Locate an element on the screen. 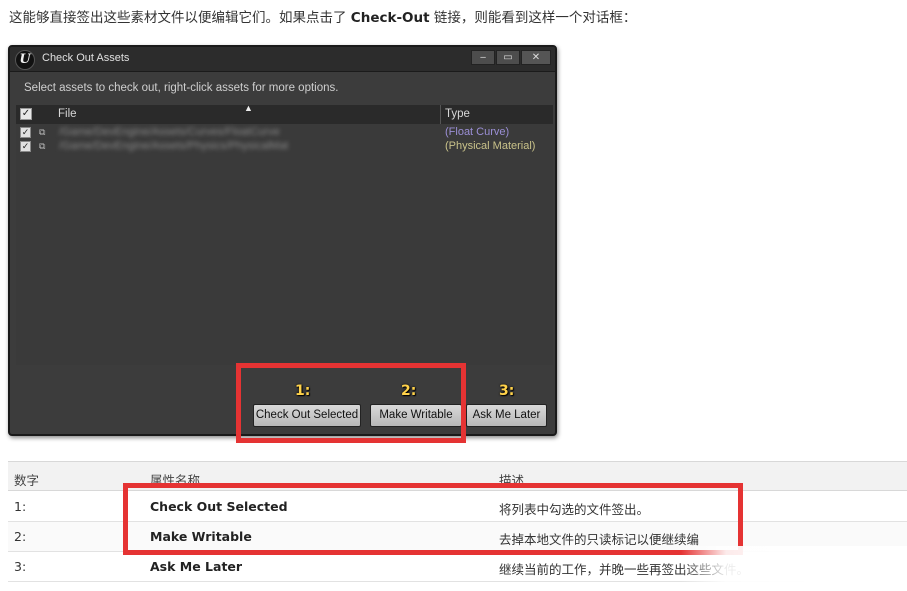 Image resolution: width=907 pixels, height=591 pixels. watermark-overlay is located at coordinates (794, 566).